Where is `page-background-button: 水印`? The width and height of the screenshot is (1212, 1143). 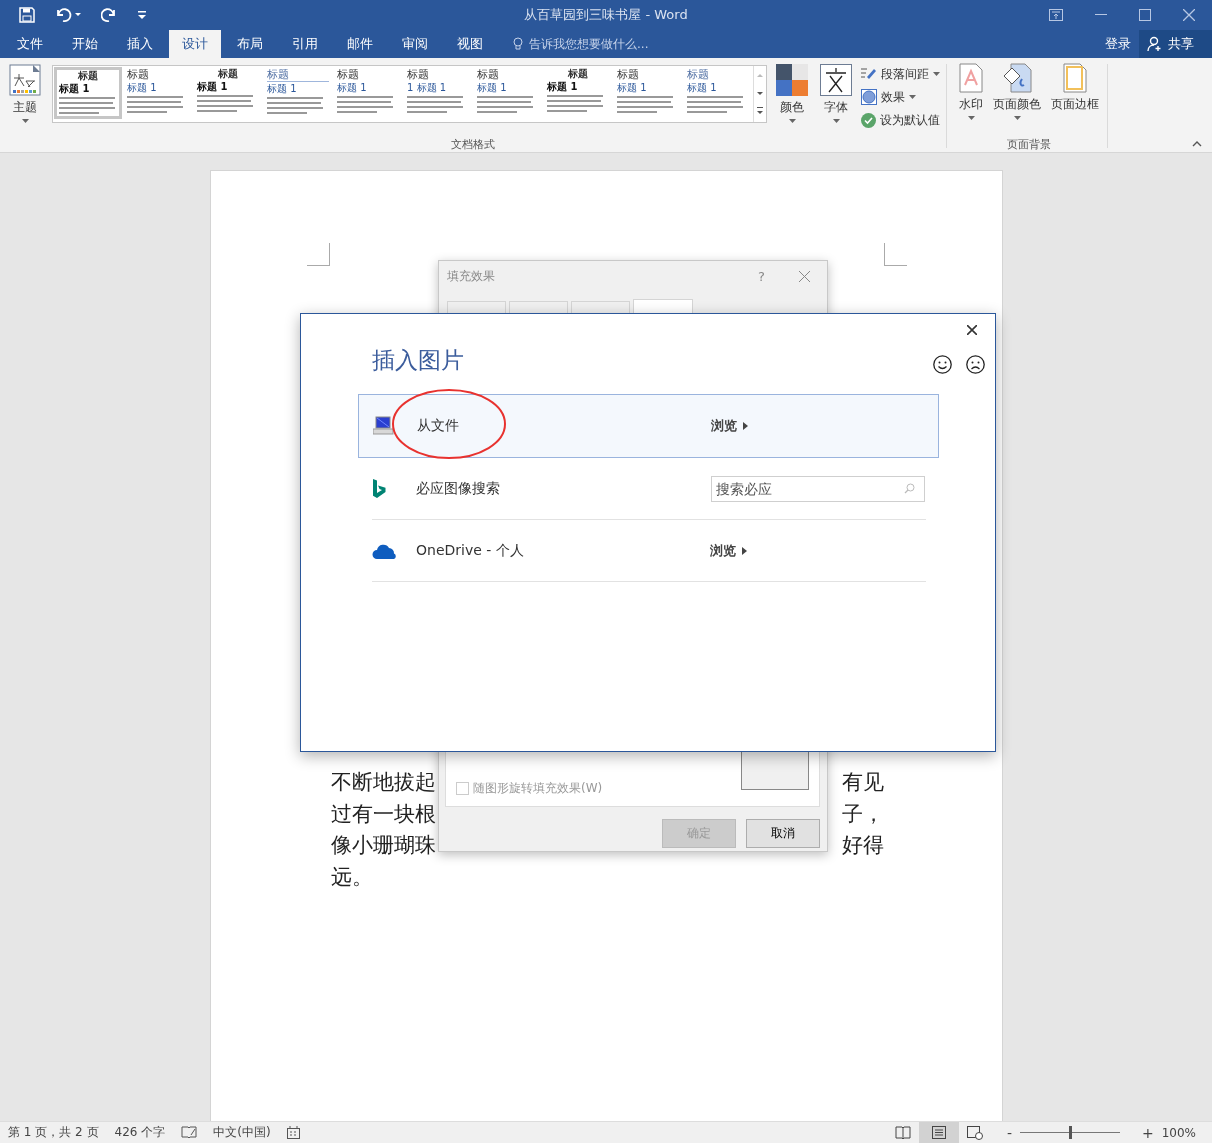 page-background-button: 水印 is located at coordinates (971, 91).